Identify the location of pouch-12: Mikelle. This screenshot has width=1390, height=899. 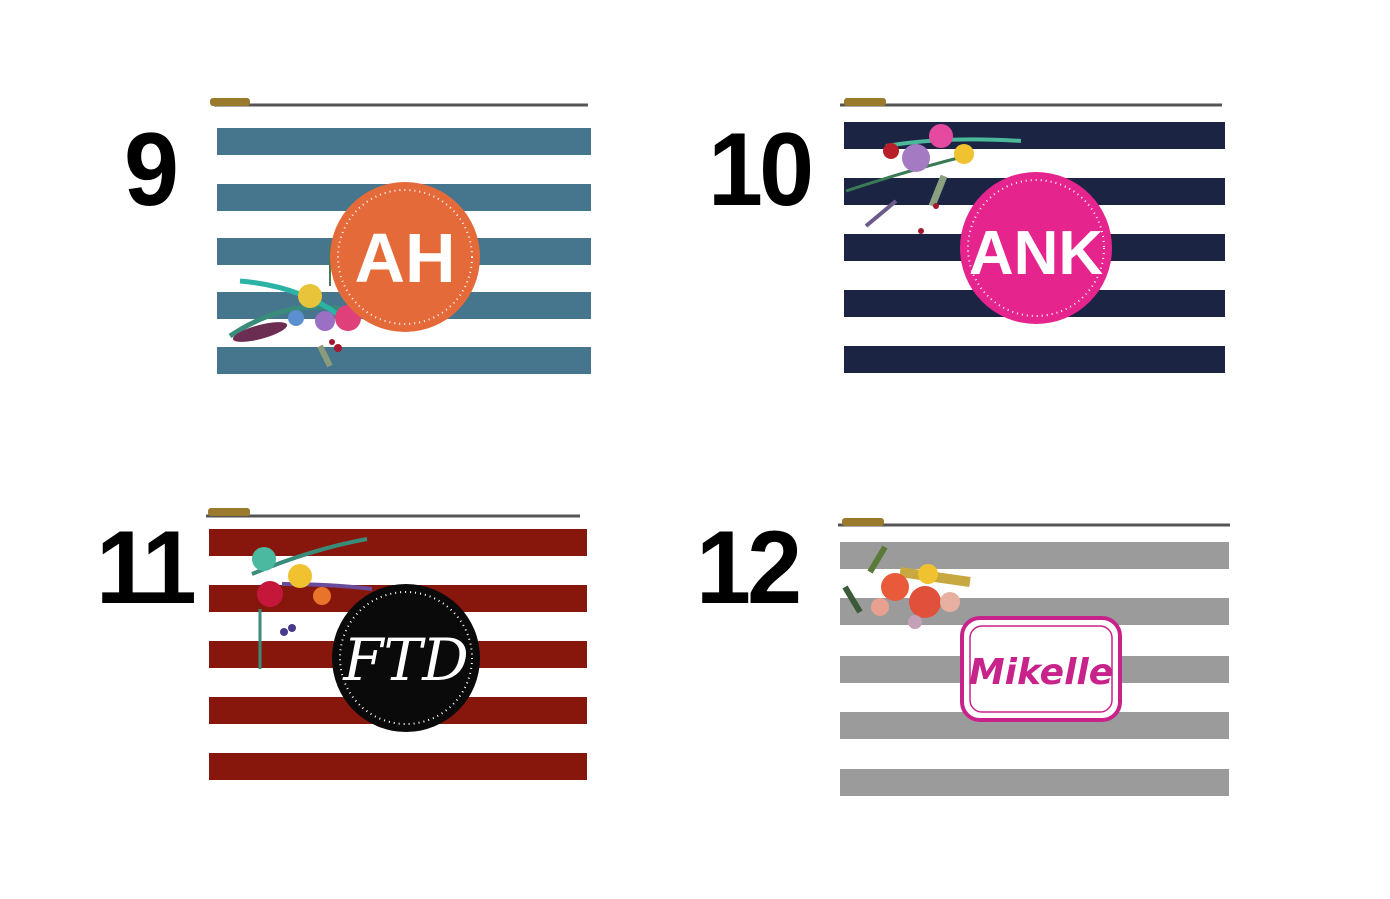
(1030, 662).